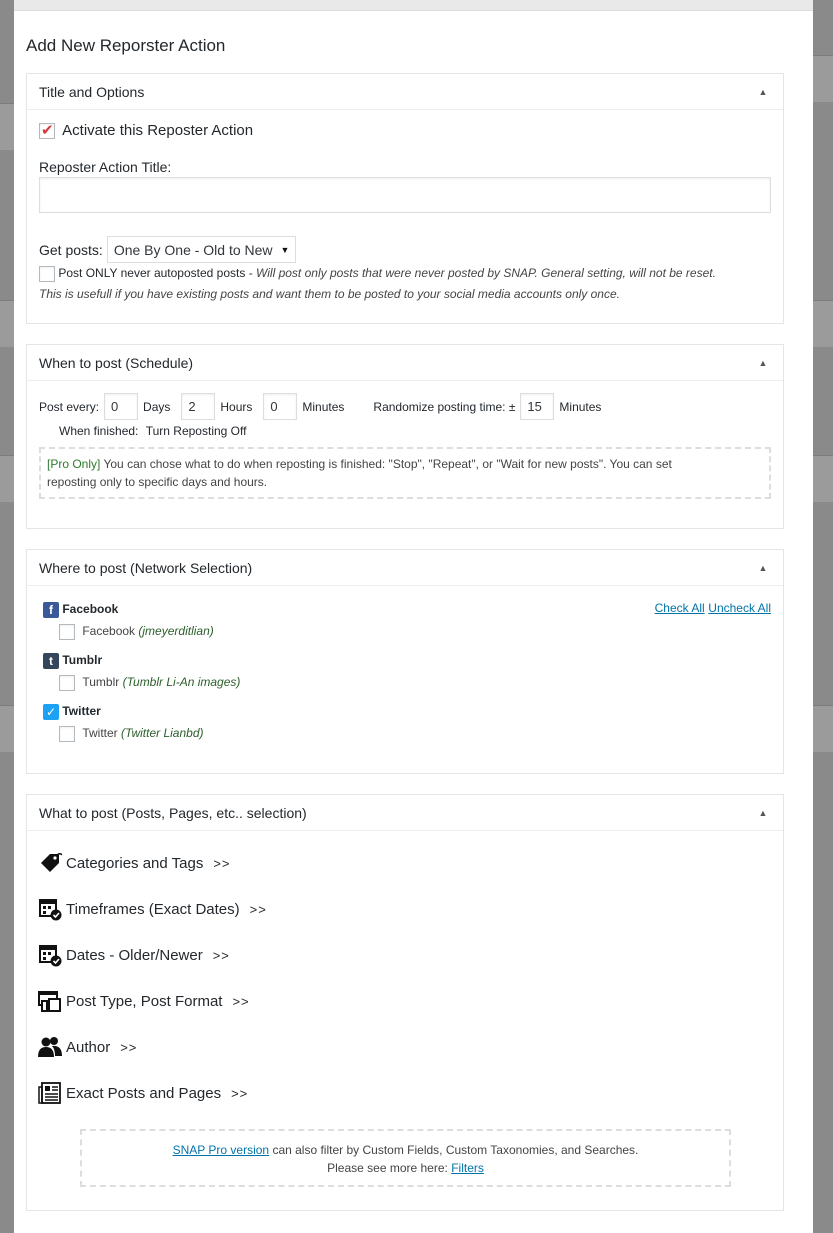 Image resolution: width=833 pixels, height=1233 pixels. Describe the element at coordinates (101, 682) in the screenshot. I see `account-prefix: Tumblr` at that location.